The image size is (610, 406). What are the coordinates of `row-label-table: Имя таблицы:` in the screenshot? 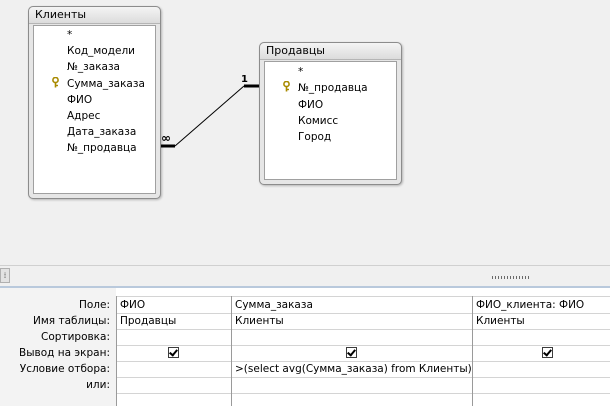 It's located at (71, 321).